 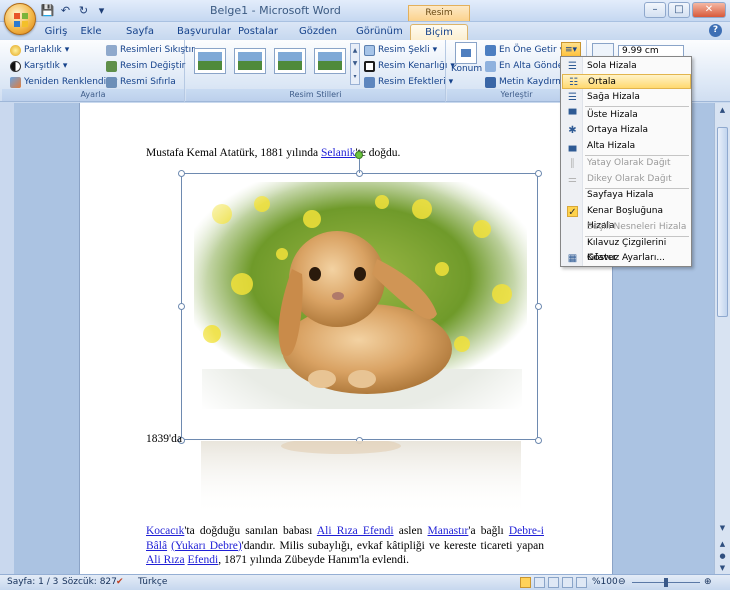 What do you see at coordinates (538, 306) in the screenshot?
I see `resize-handle-r` at bounding box center [538, 306].